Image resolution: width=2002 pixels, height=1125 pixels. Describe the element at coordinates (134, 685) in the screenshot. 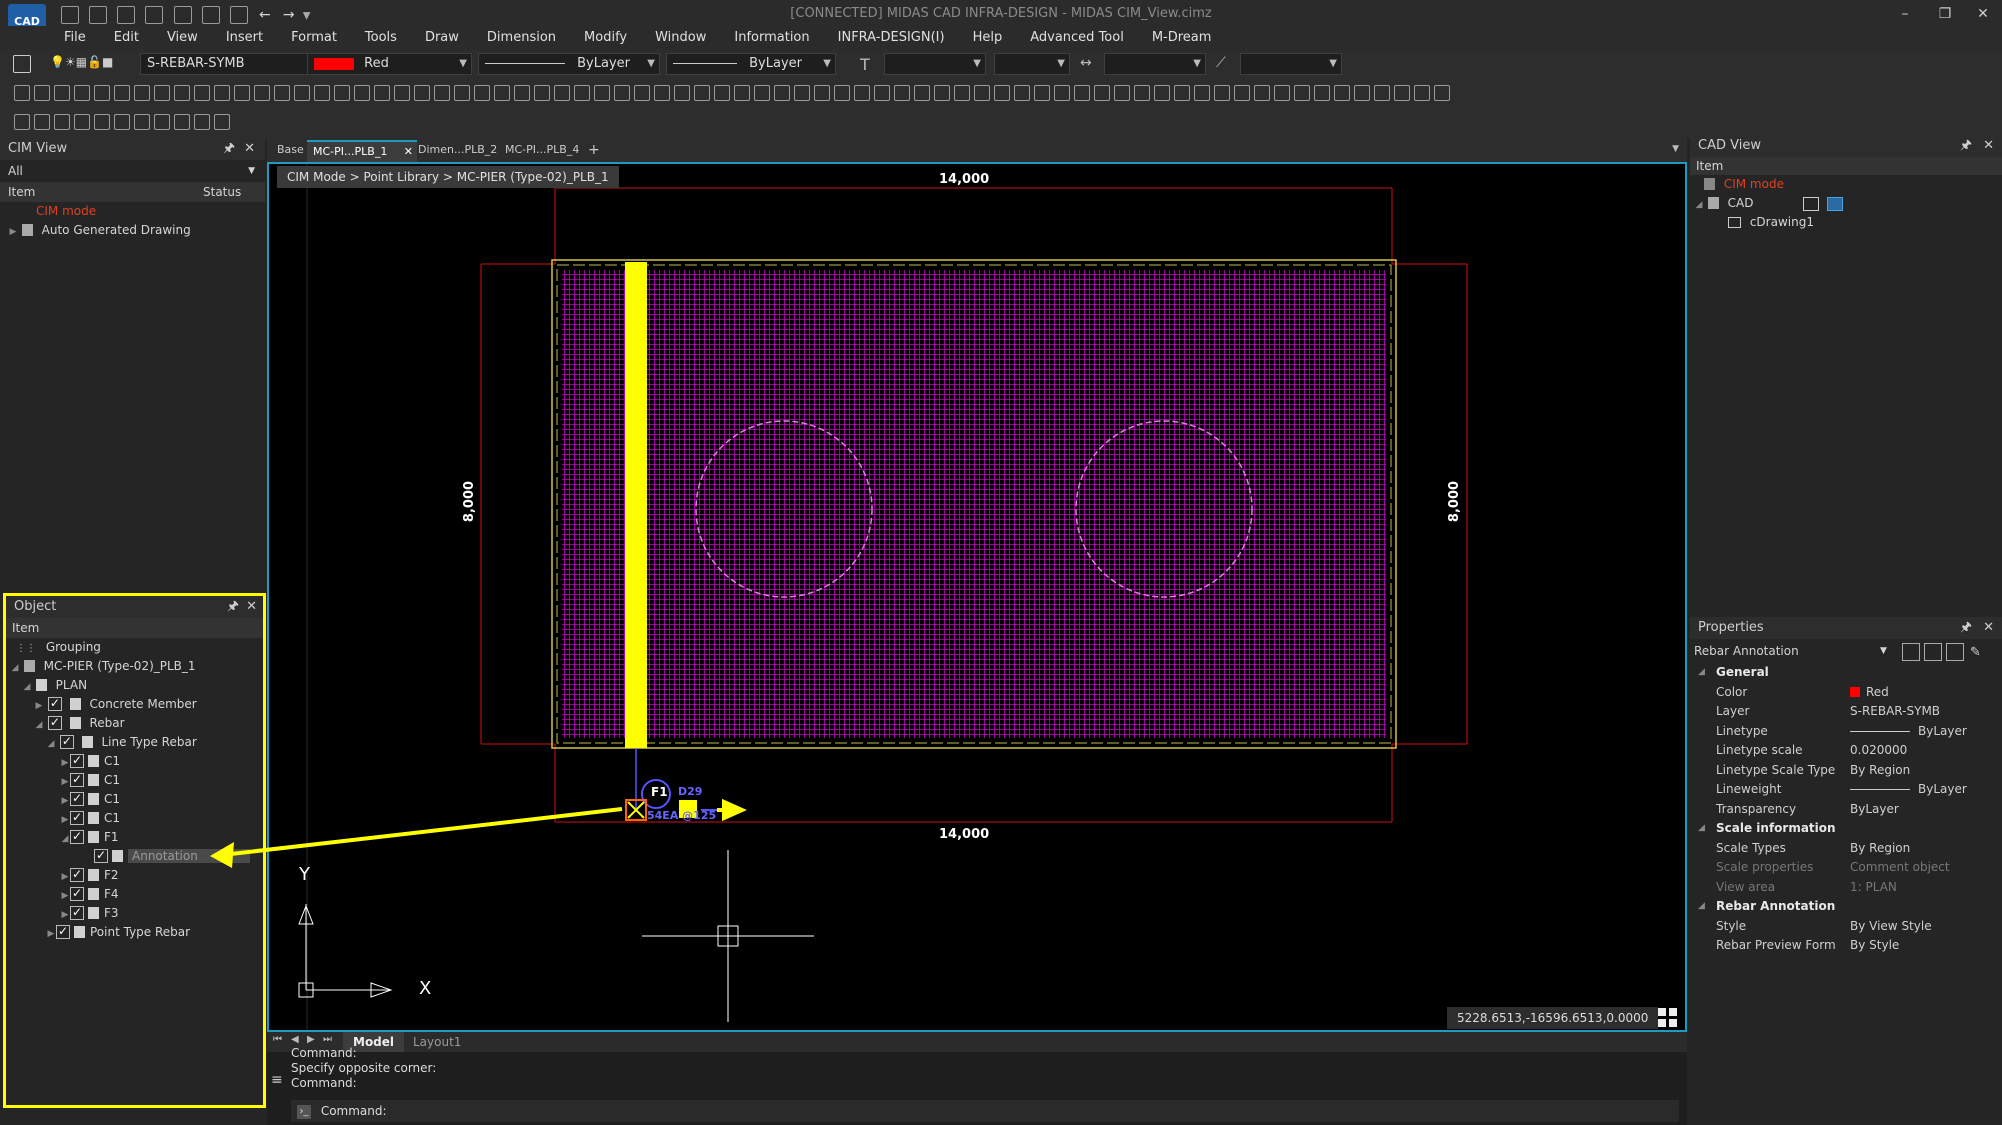

I see `tree-item-plan: ◢ PLAN` at that location.